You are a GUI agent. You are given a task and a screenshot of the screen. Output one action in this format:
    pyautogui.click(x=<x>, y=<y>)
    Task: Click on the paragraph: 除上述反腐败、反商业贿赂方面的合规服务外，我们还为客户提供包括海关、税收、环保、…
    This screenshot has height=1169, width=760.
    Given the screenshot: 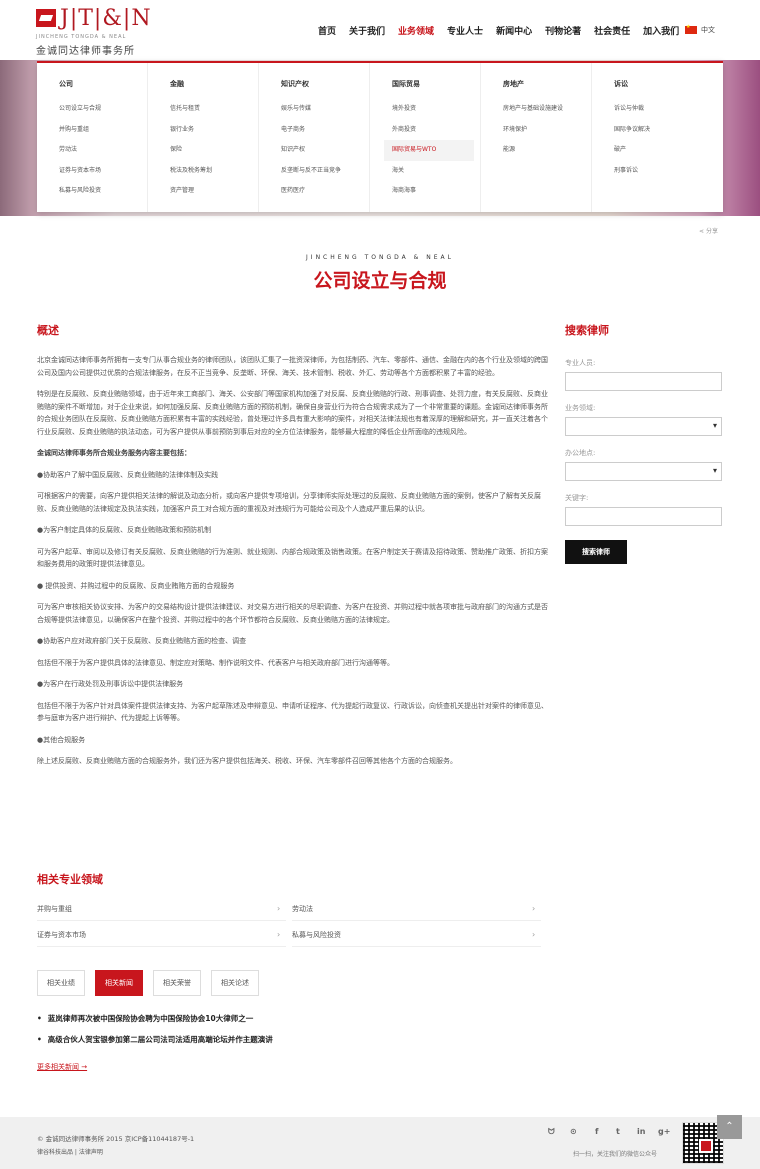 What is the action you would take?
    pyautogui.click(x=247, y=761)
    